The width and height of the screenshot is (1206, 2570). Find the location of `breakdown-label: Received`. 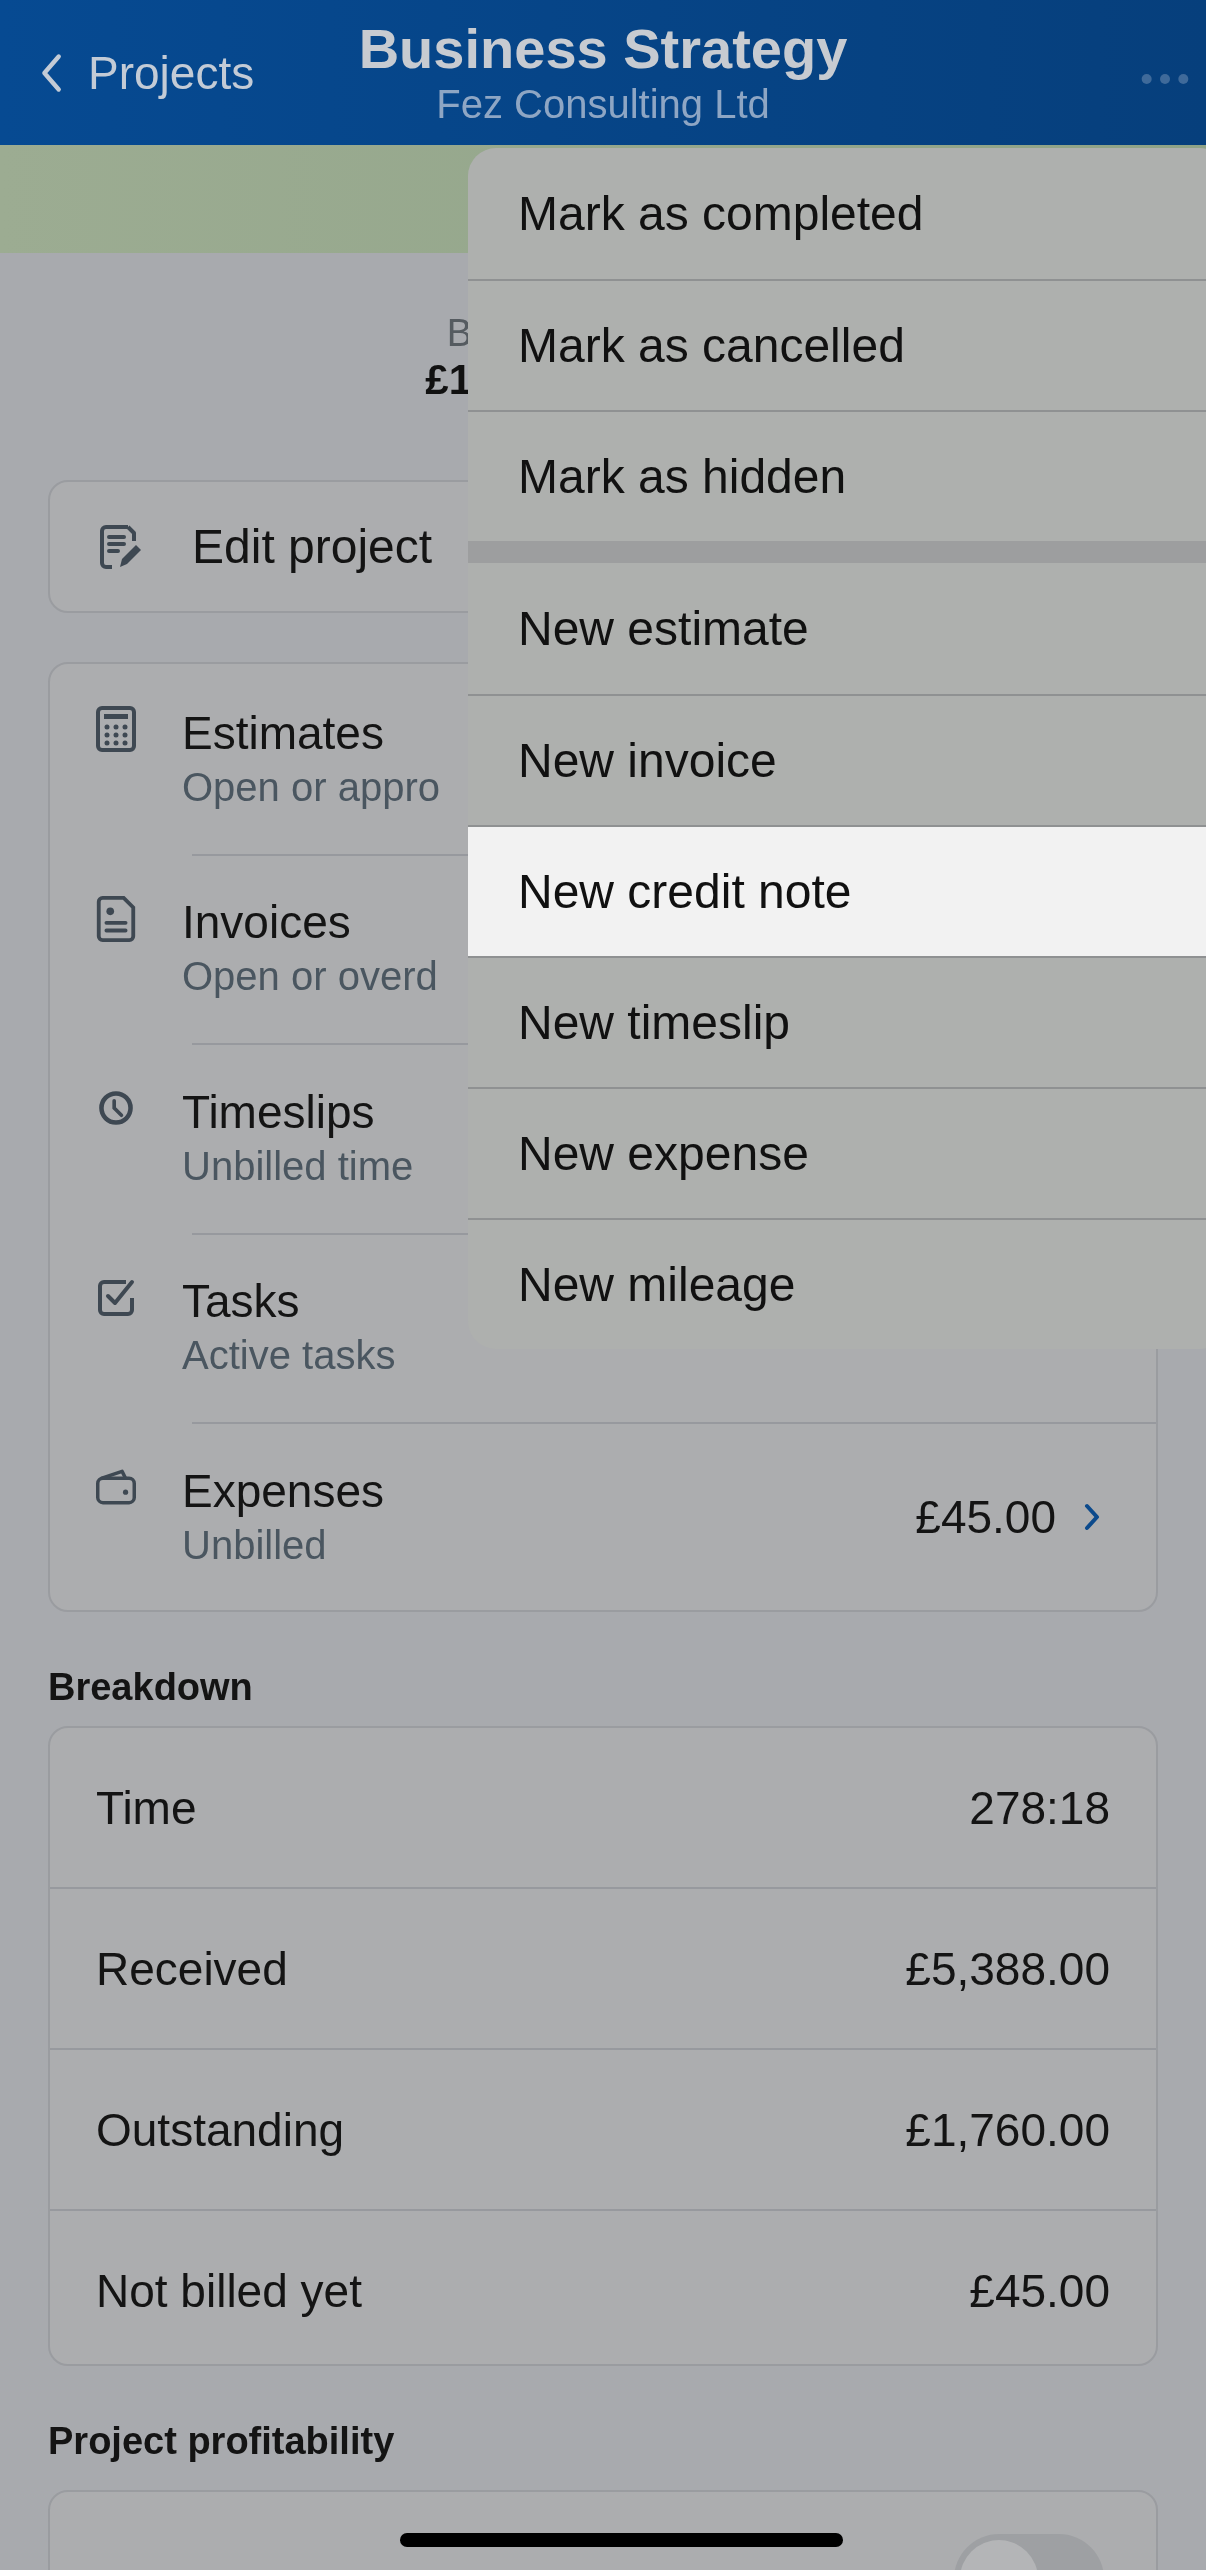

breakdown-label: Received is located at coordinates (192, 1968).